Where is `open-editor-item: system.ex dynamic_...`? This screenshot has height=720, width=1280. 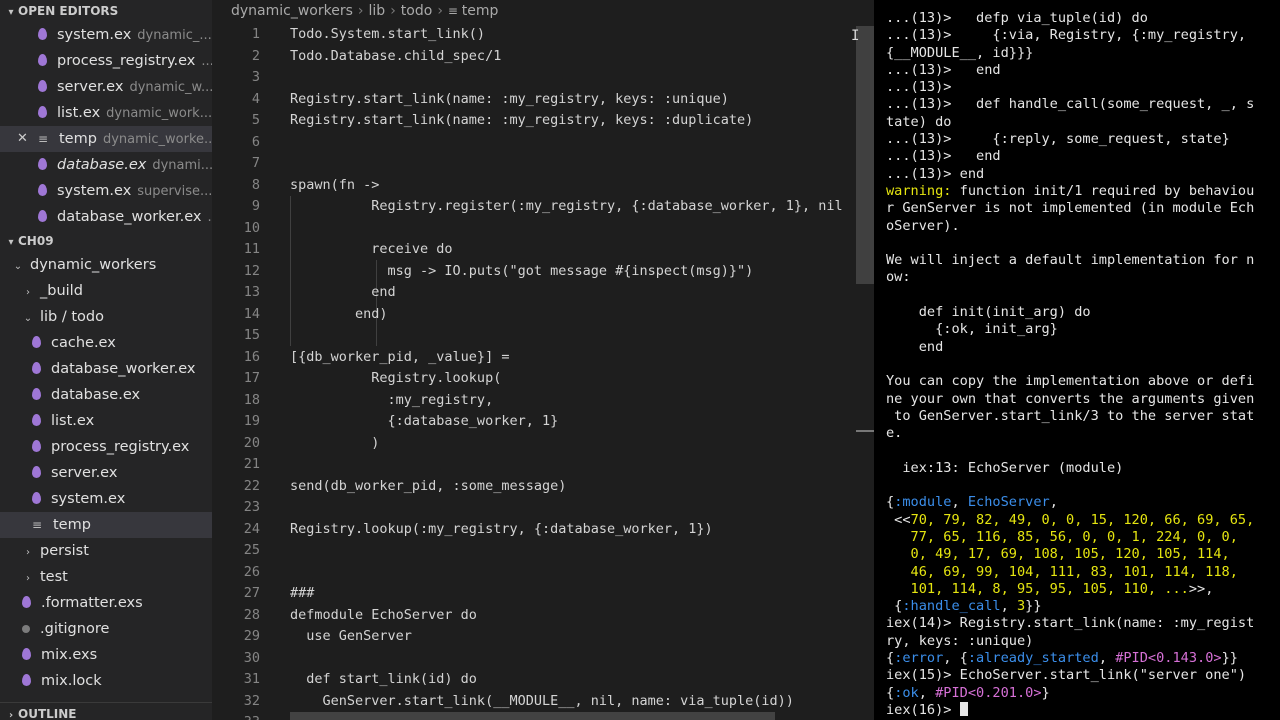
open-editor-item: system.ex dynamic_... is located at coordinates (106, 35).